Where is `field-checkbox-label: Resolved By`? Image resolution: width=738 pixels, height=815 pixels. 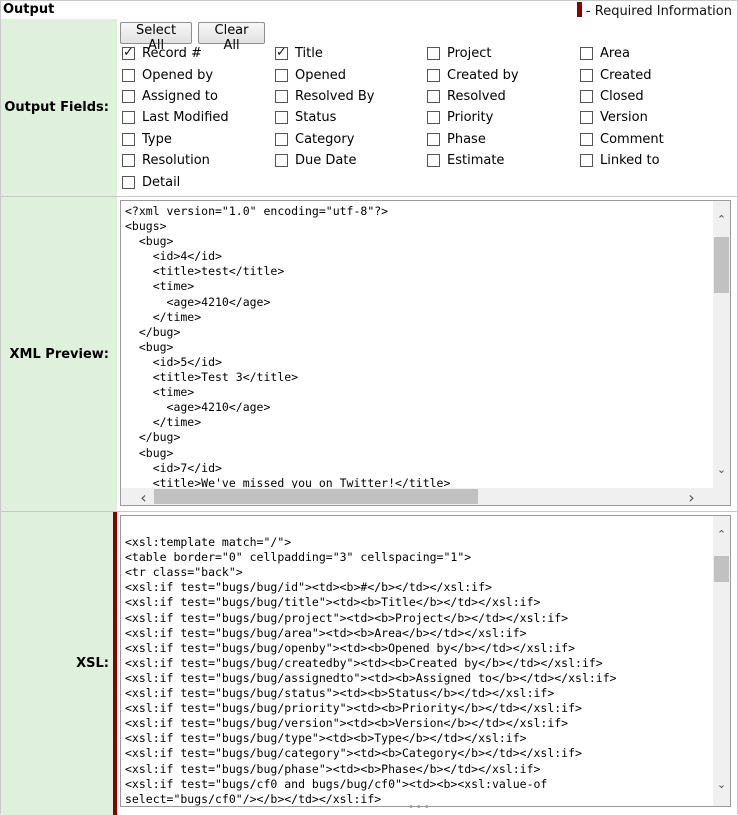
field-checkbox-label: Resolved By is located at coordinates (335, 96).